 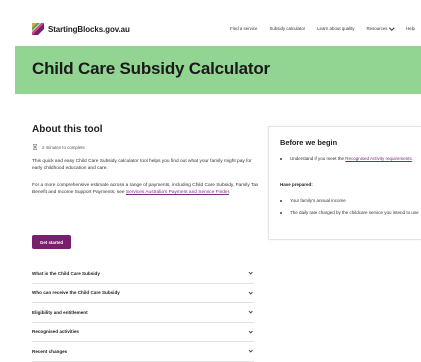 What do you see at coordinates (350, 200) in the screenshot?
I see `list-item: Your family's annual income` at bounding box center [350, 200].